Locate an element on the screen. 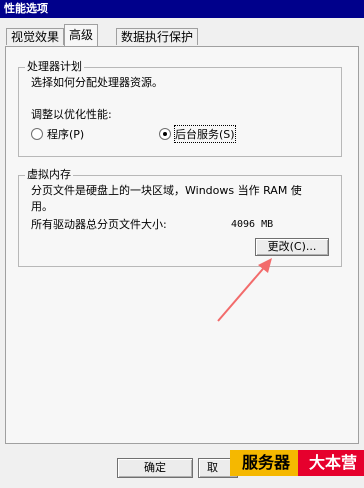 This screenshot has width=364, height=488. tab-dep: 数据执行保护 is located at coordinates (157, 36).